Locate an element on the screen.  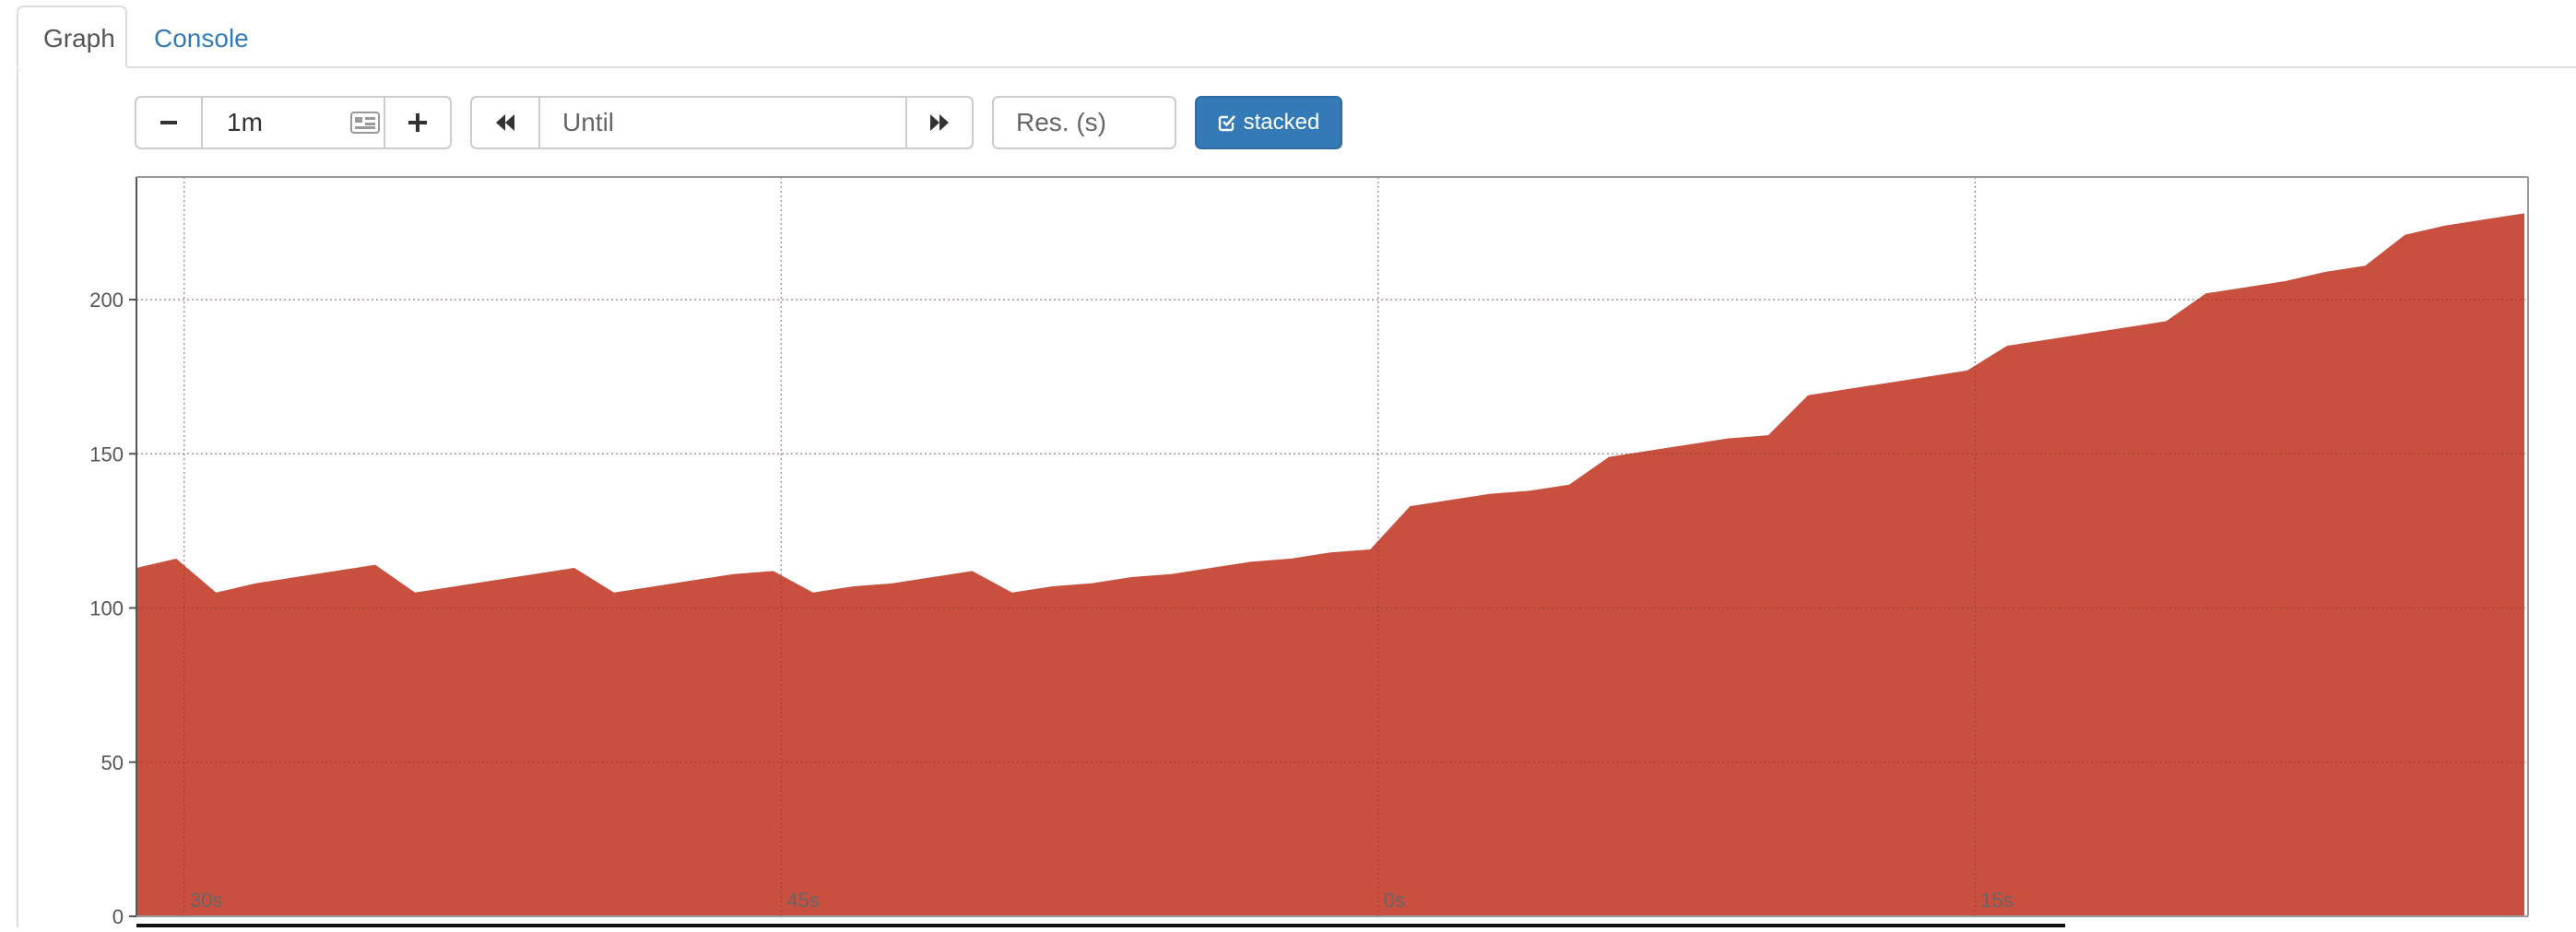
x-tick-label: 45s is located at coordinates (802, 900).